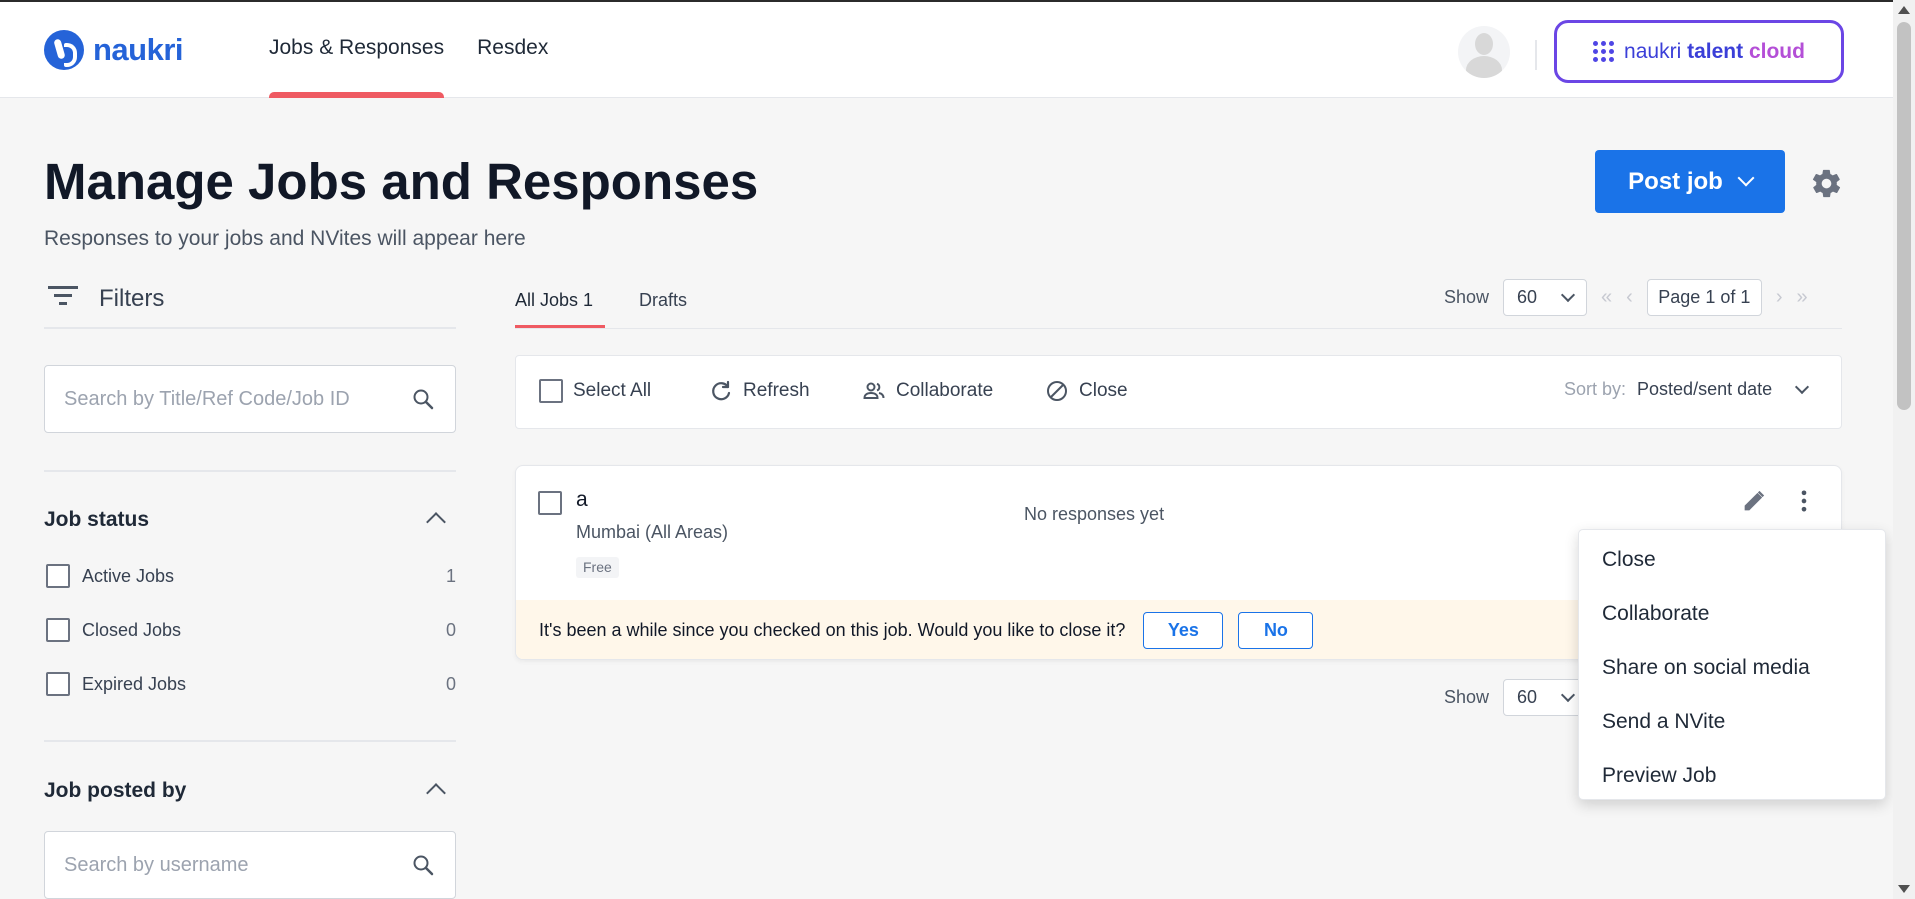 Image resolution: width=1915 pixels, height=899 pixels. Describe the element at coordinates (1595, 389) in the screenshot. I see `sort-label: Sort by:` at that location.